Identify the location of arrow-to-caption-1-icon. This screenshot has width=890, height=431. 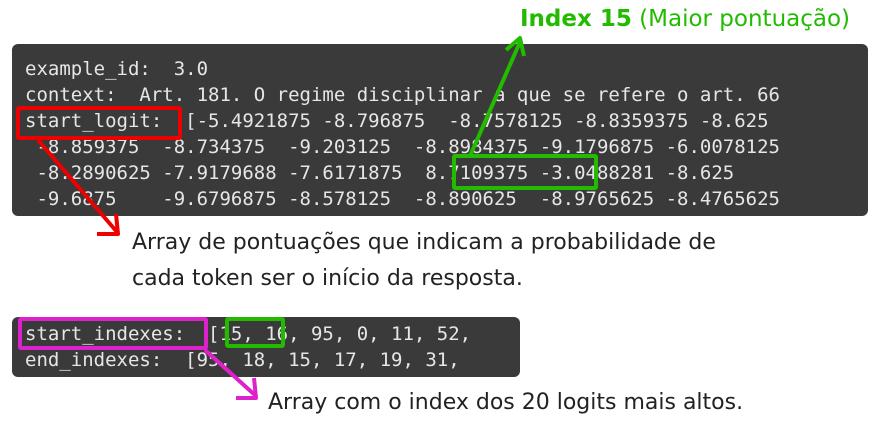
(78, 187).